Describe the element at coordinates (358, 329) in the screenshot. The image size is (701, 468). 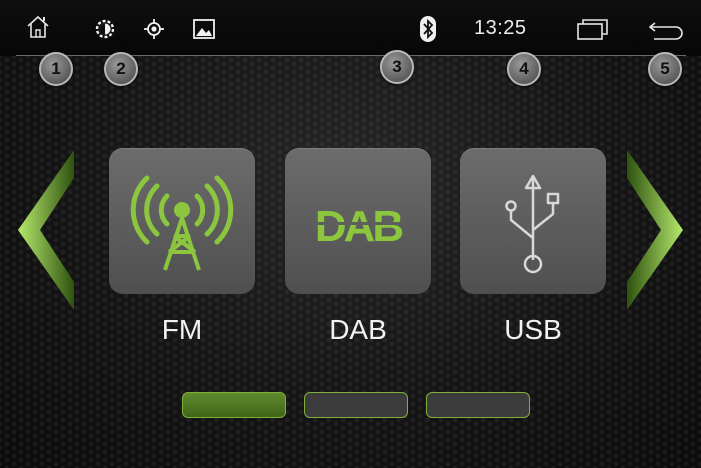
I see `dab-label: DAB` at that location.